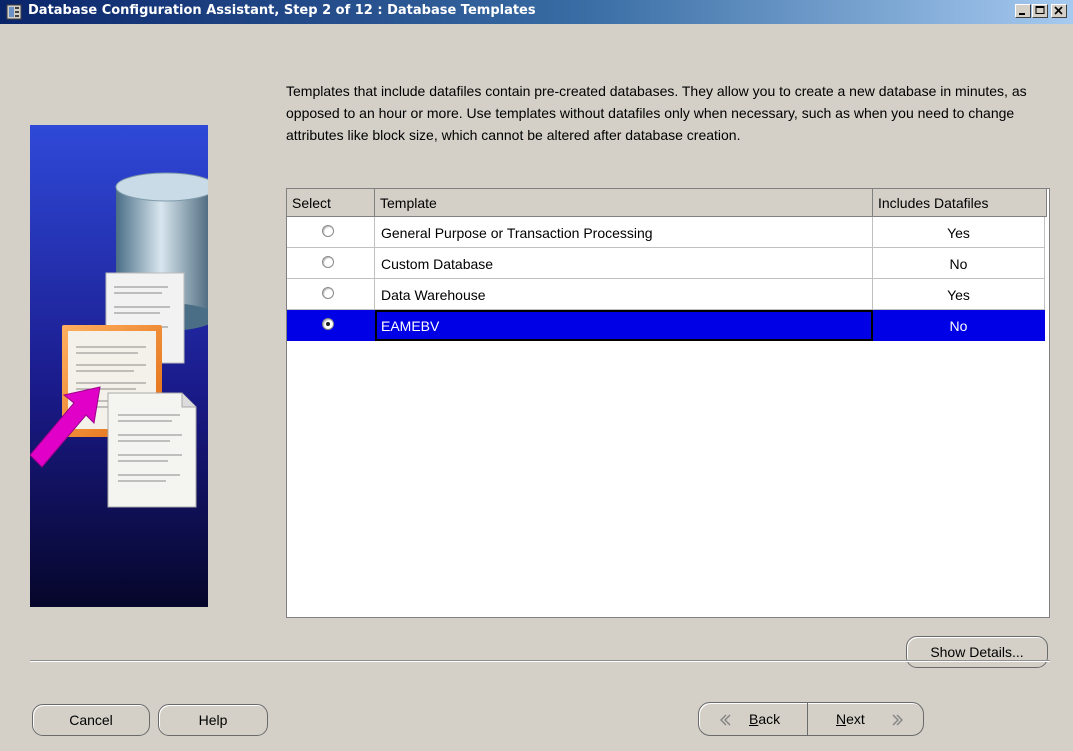 The width and height of the screenshot is (1073, 751). What do you see at coordinates (765, 719) in the screenshot?
I see `back-button-label: Back` at bounding box center [765, 719].